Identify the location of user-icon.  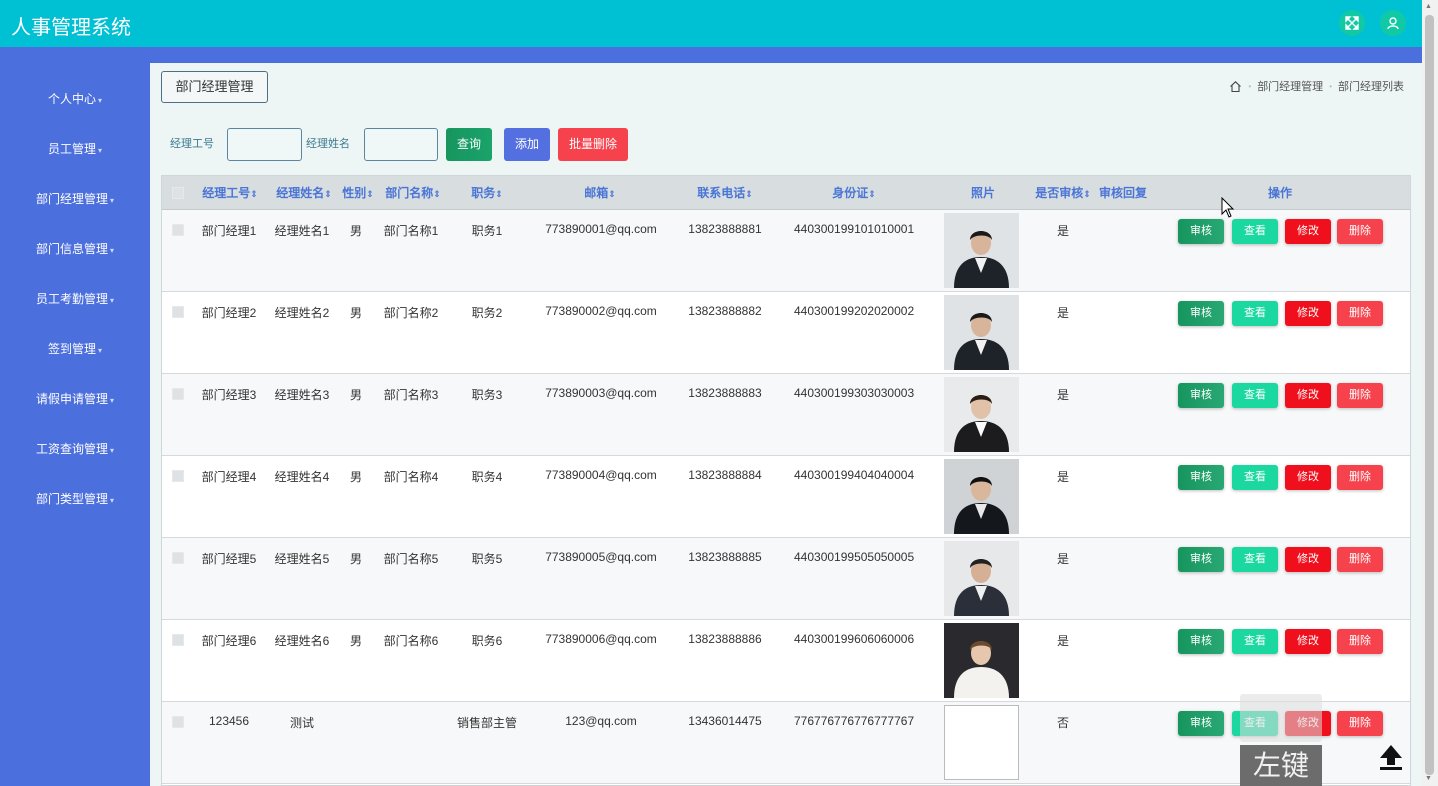
(1393, 23).